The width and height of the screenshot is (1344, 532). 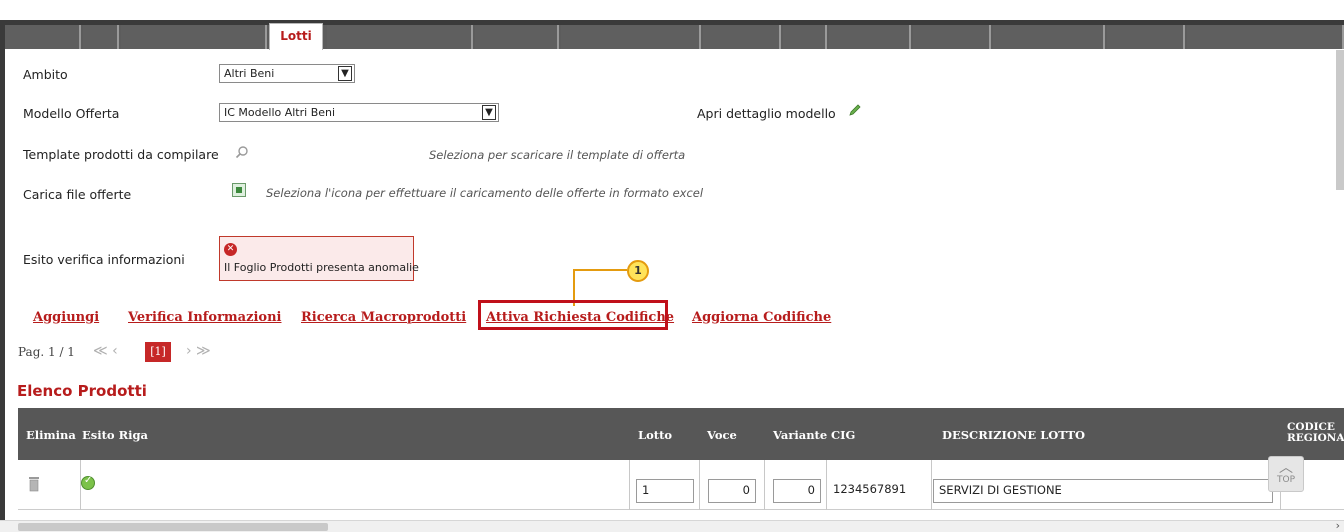 I want to click on tab-lotti: Lotti, so click(x=296, y=36).